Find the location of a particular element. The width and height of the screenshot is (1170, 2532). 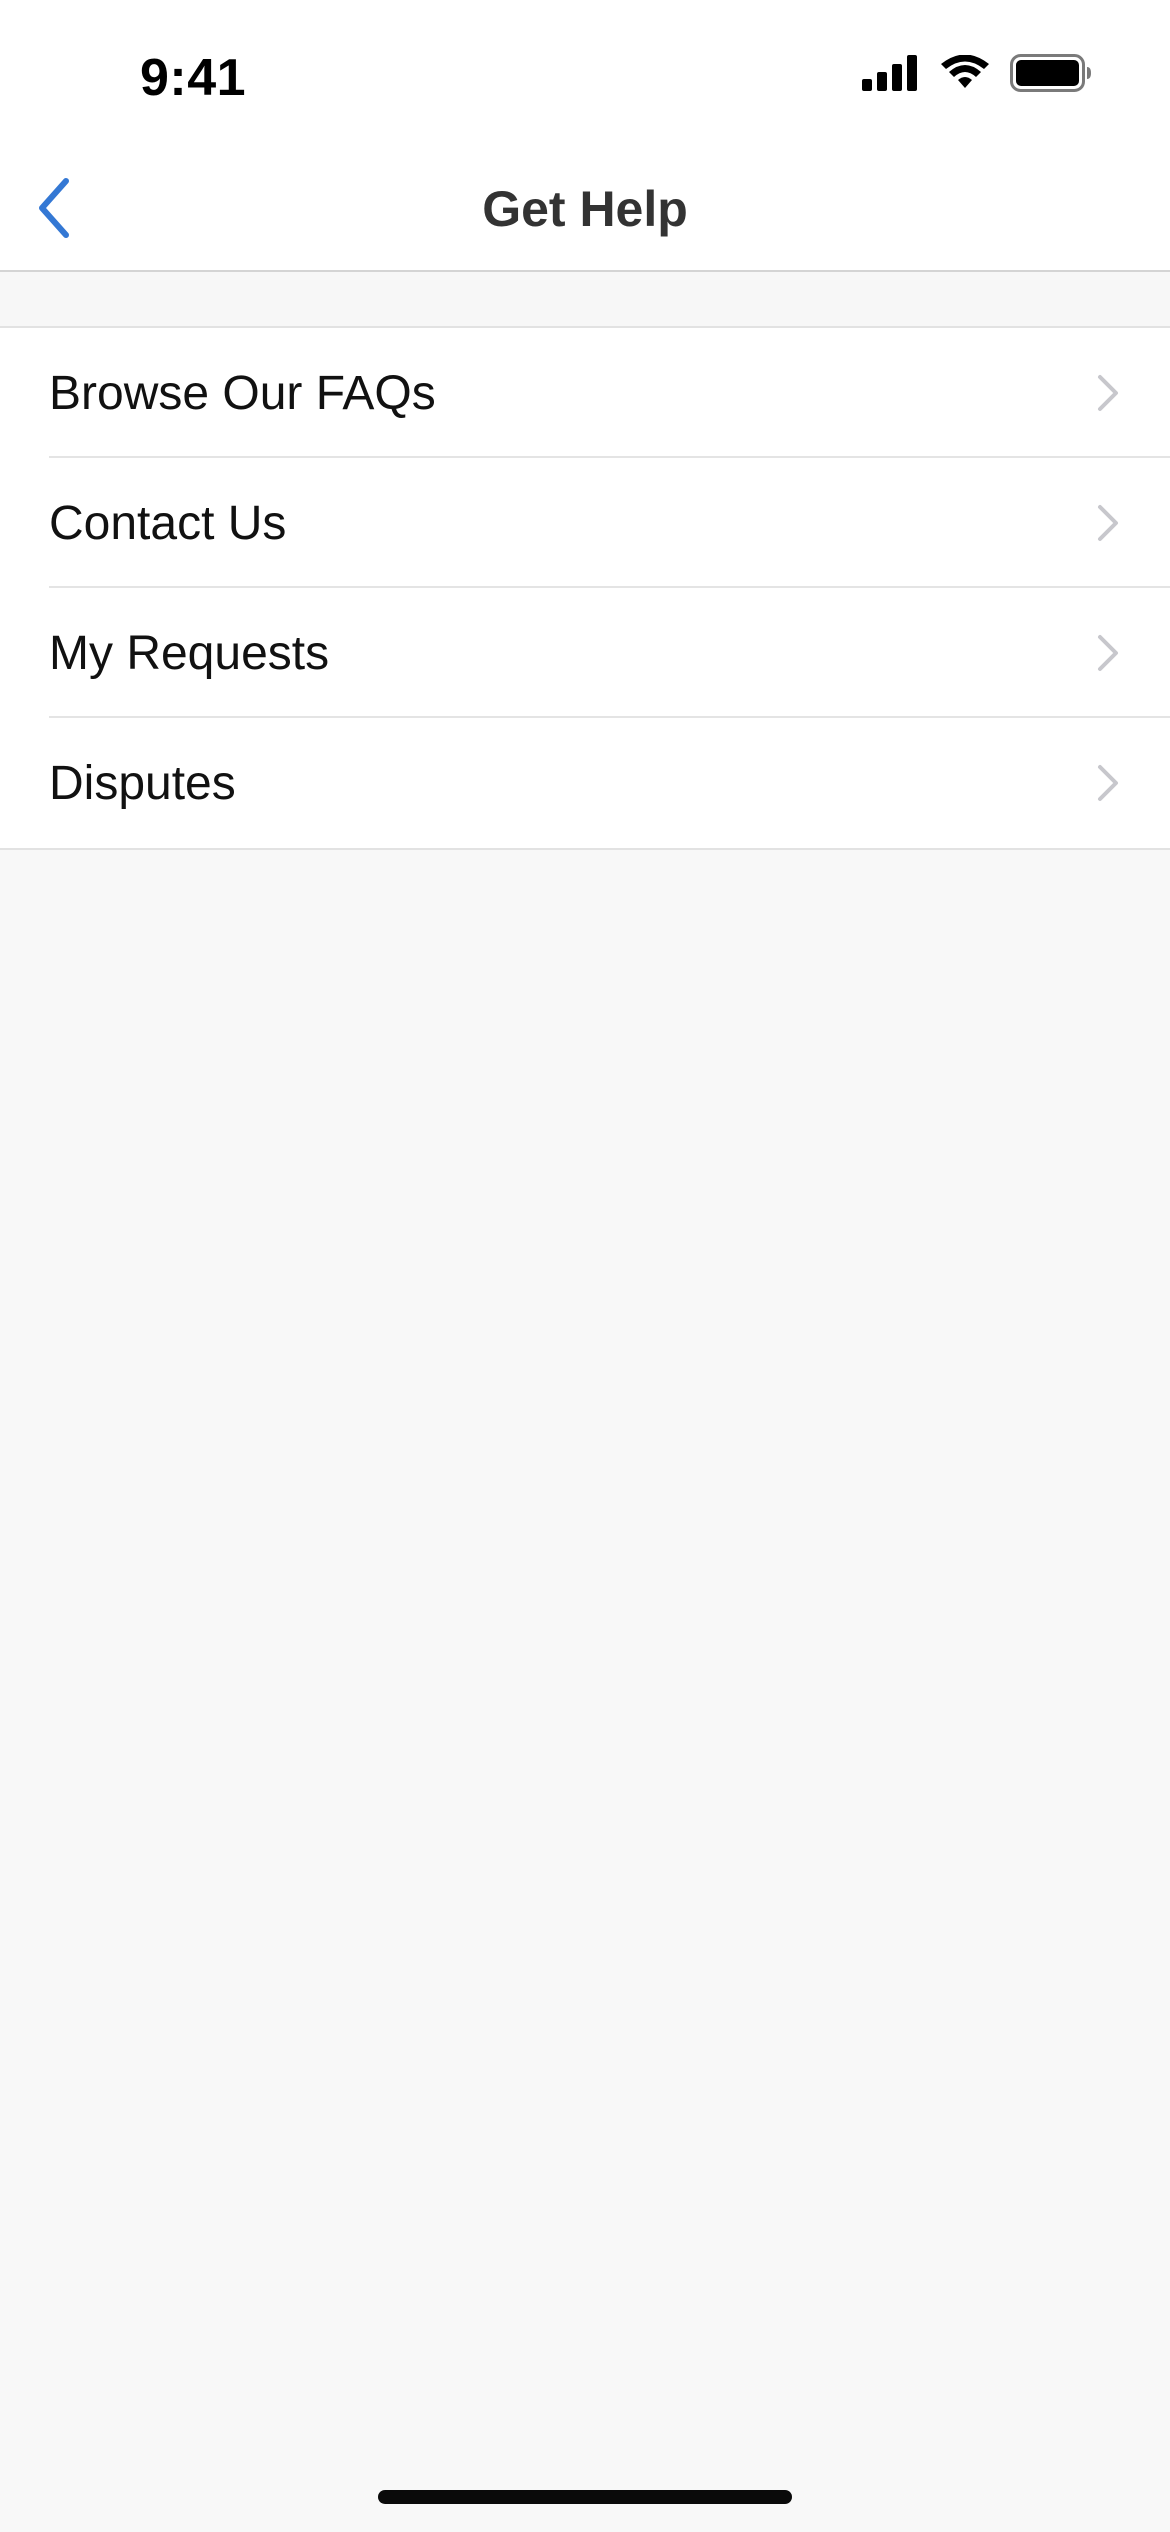

home-indicator is located at coordinates (585, 2497).